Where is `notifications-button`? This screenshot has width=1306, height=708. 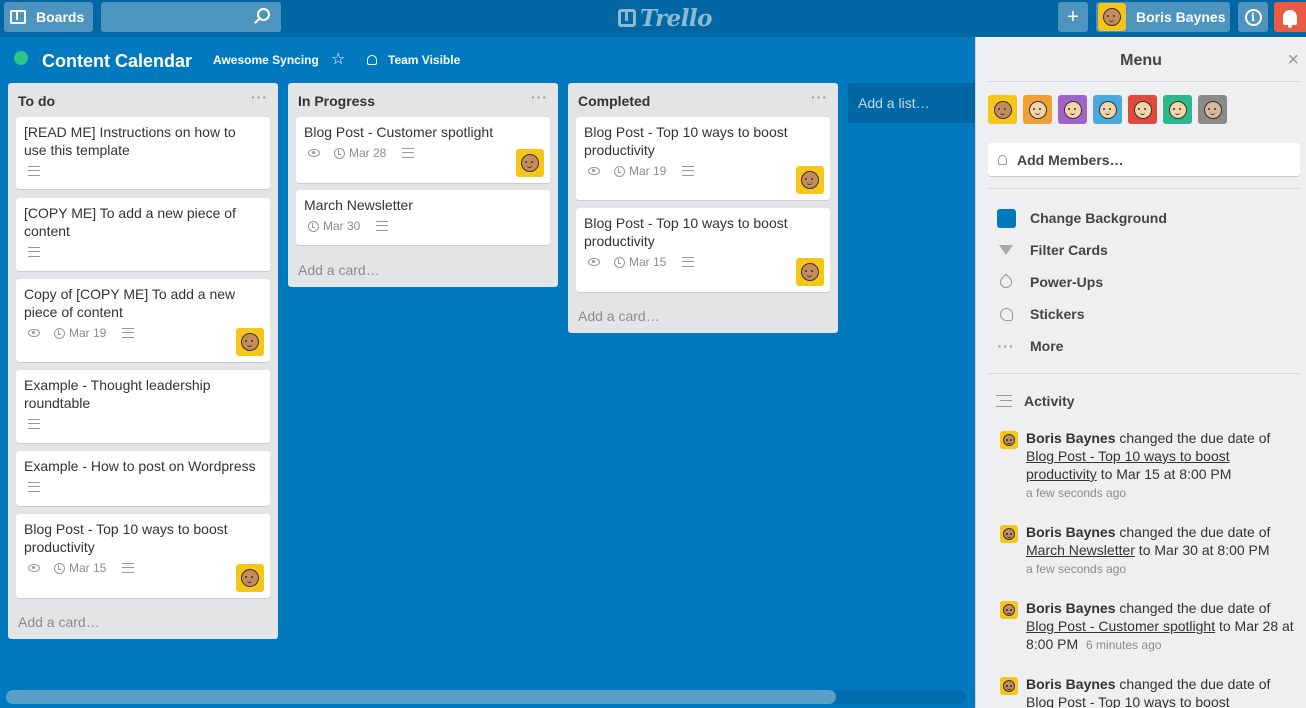
notifications-button is located at coordinates (1290, 17).